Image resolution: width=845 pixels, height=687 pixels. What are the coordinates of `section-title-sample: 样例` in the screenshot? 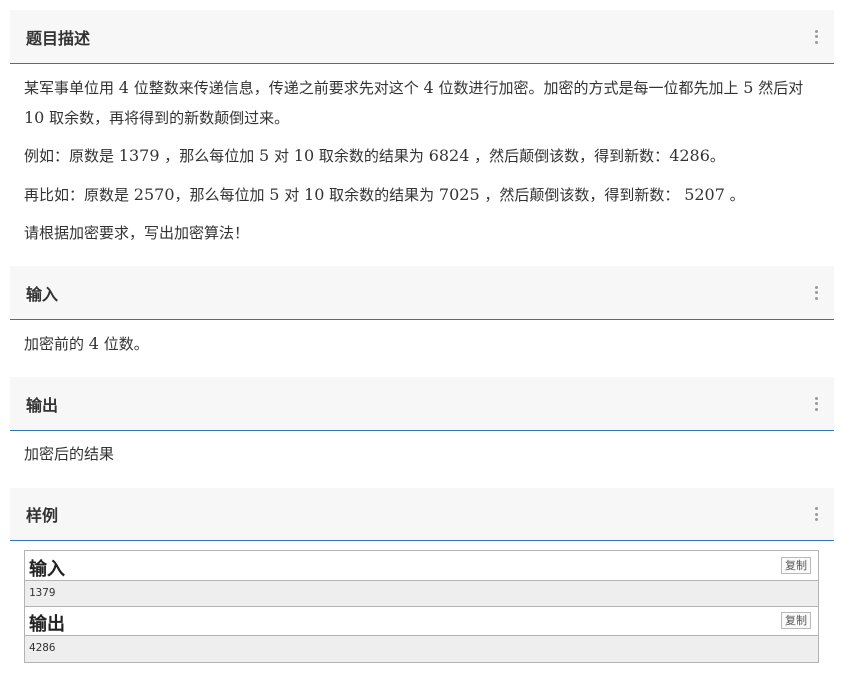 It's located at (42, 515).